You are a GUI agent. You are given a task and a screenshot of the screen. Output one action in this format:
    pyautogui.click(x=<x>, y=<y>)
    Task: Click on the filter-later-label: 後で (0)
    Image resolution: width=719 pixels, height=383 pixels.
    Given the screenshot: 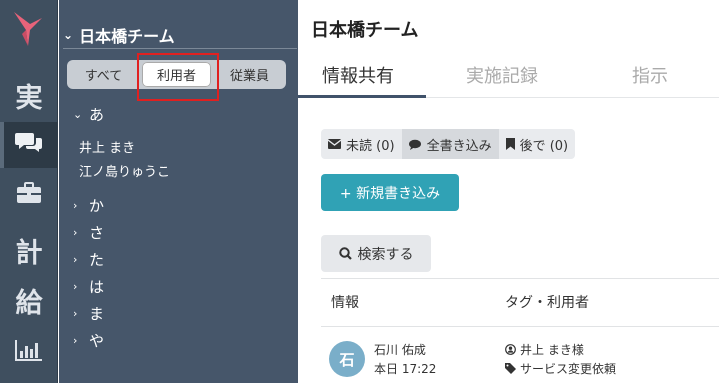 What is the action you would take?
    pyautogui.click(x=544, y=146)
    